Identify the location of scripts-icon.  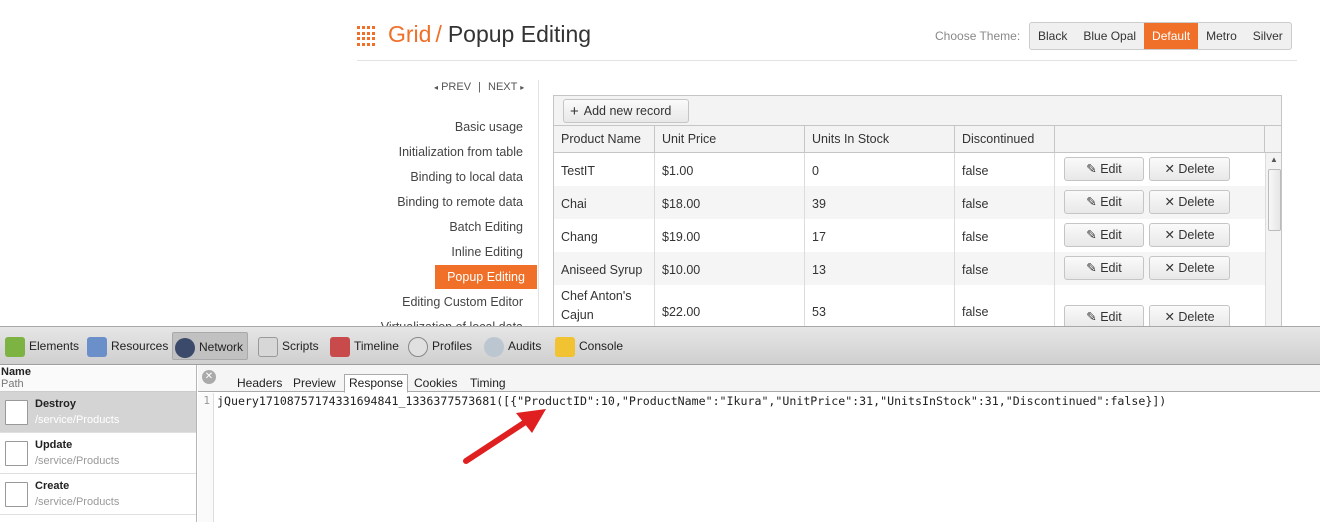
(268, 346).